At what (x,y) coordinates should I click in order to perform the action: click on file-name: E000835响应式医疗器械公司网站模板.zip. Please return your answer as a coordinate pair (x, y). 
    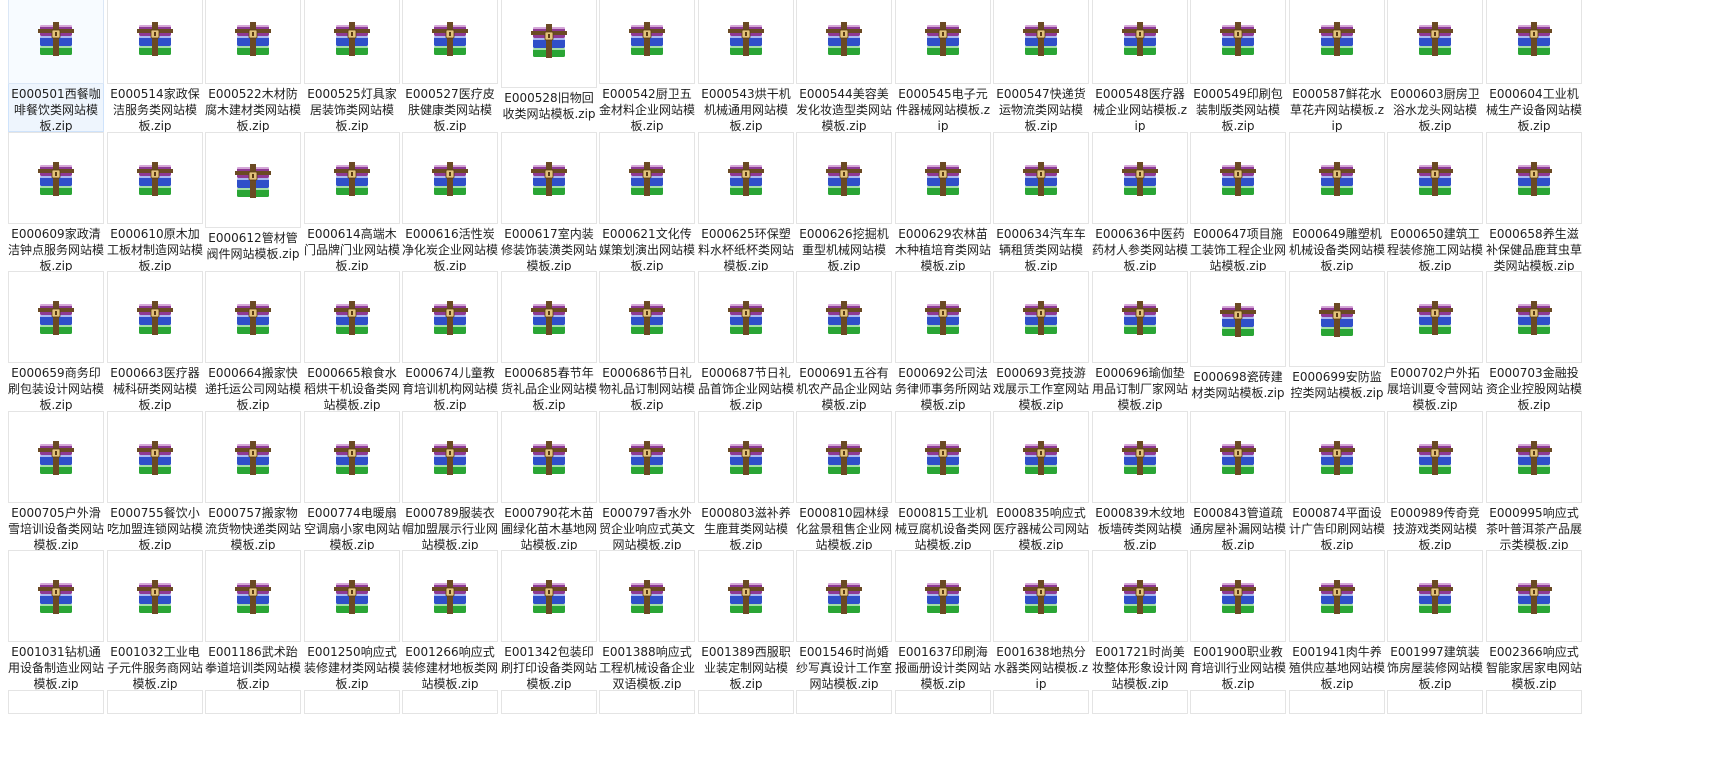
    Looking at the image, I should click on (1041, 528).